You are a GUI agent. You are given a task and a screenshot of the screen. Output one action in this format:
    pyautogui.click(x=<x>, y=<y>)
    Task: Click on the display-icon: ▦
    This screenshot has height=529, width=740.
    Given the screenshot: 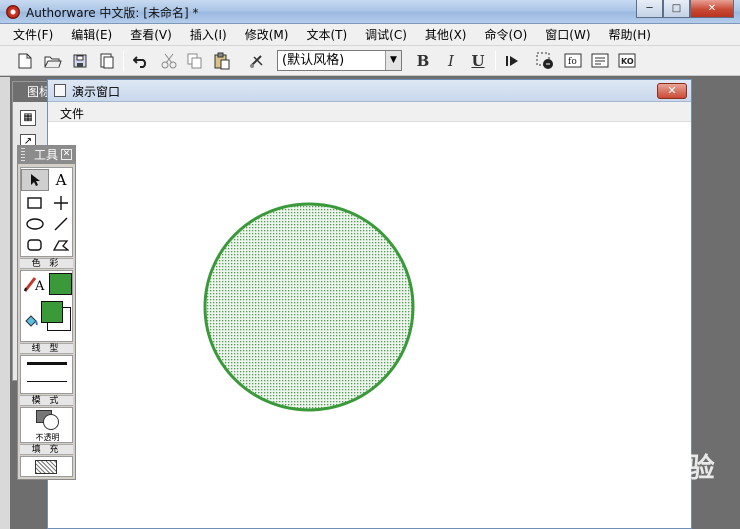 What is the action you would take?
    pyautogui.click(x=28, y=118)
    